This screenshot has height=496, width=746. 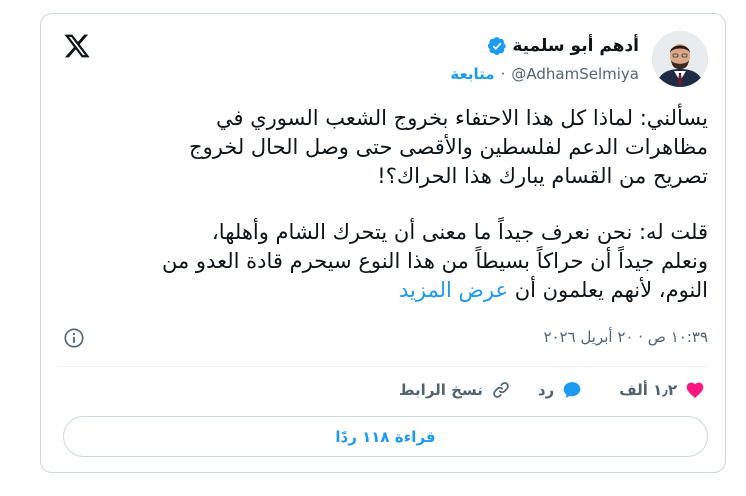 I want to click on author-handle-row: @AdhamSelmiya · متابعة, so click(x=544, y=74).